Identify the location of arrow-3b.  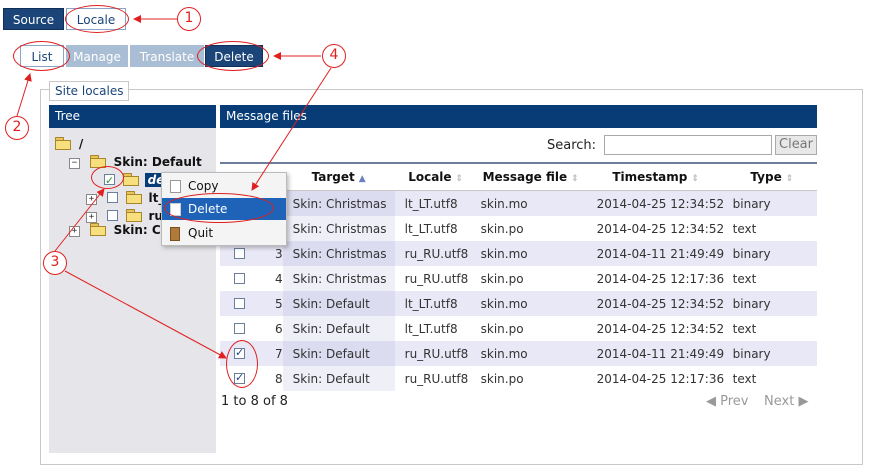
(145, 314).